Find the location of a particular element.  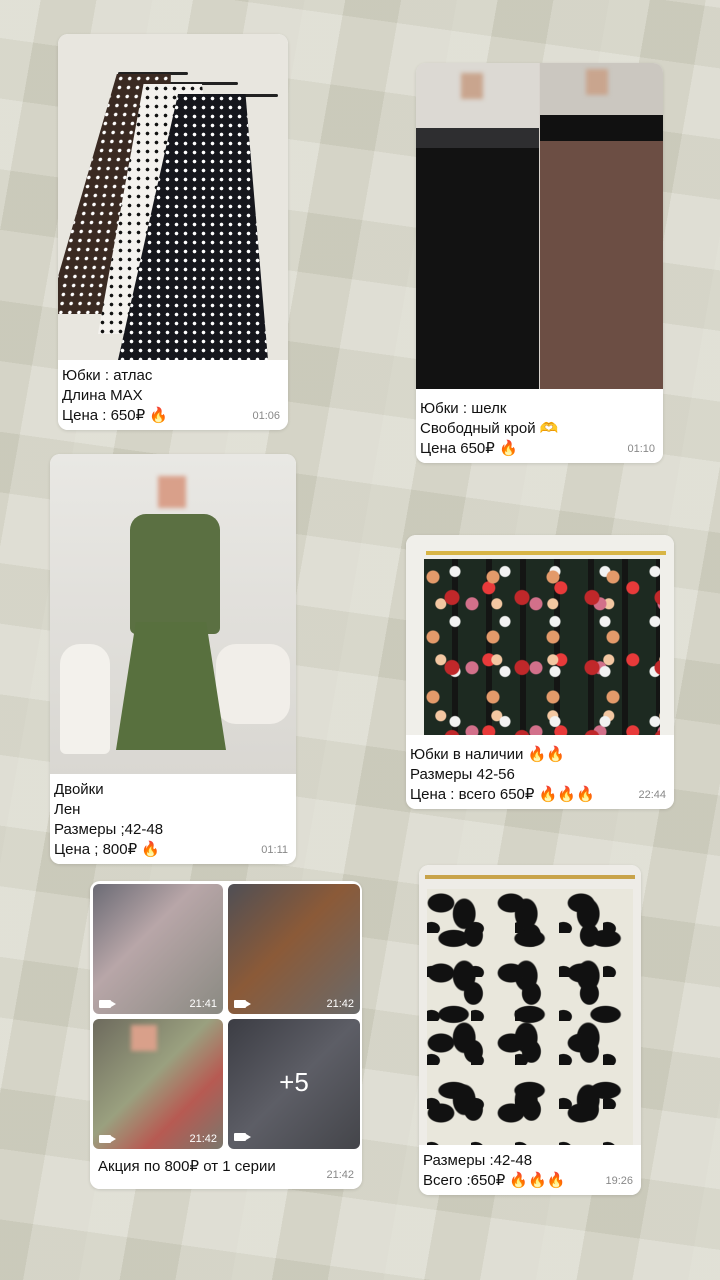

more-videos-thumbnail: +5 is located at coordinates (294, 1084).